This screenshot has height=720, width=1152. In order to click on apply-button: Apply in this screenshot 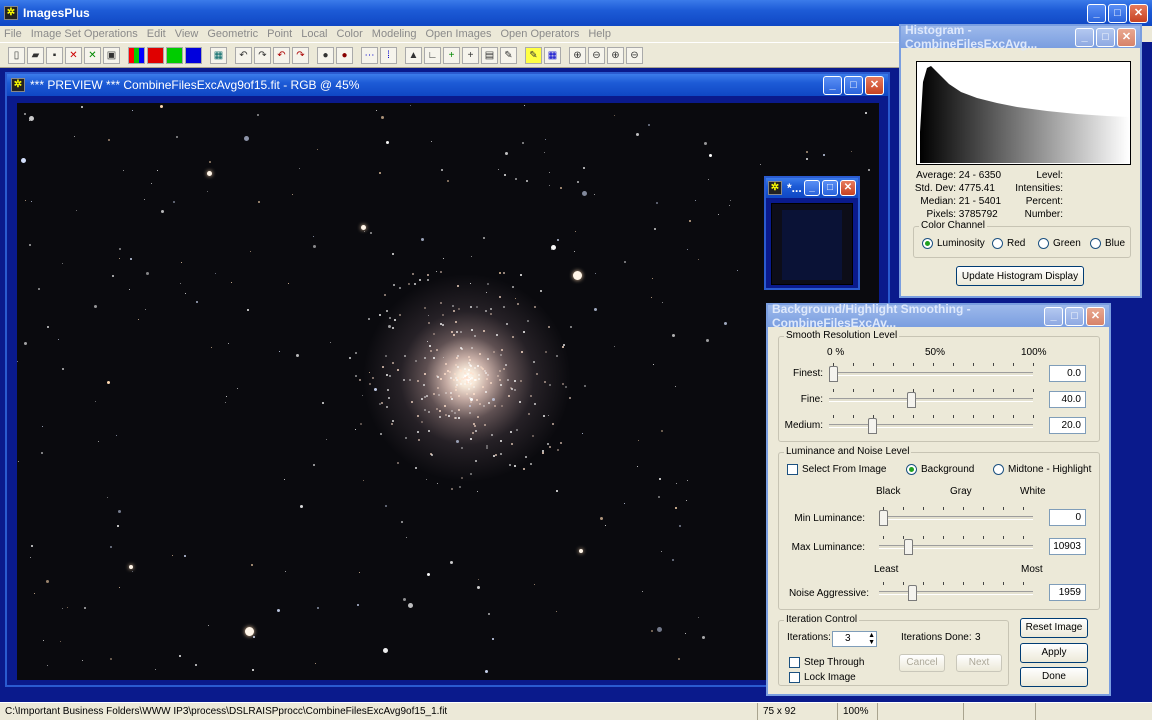, I will do `click(1054, 653)`.